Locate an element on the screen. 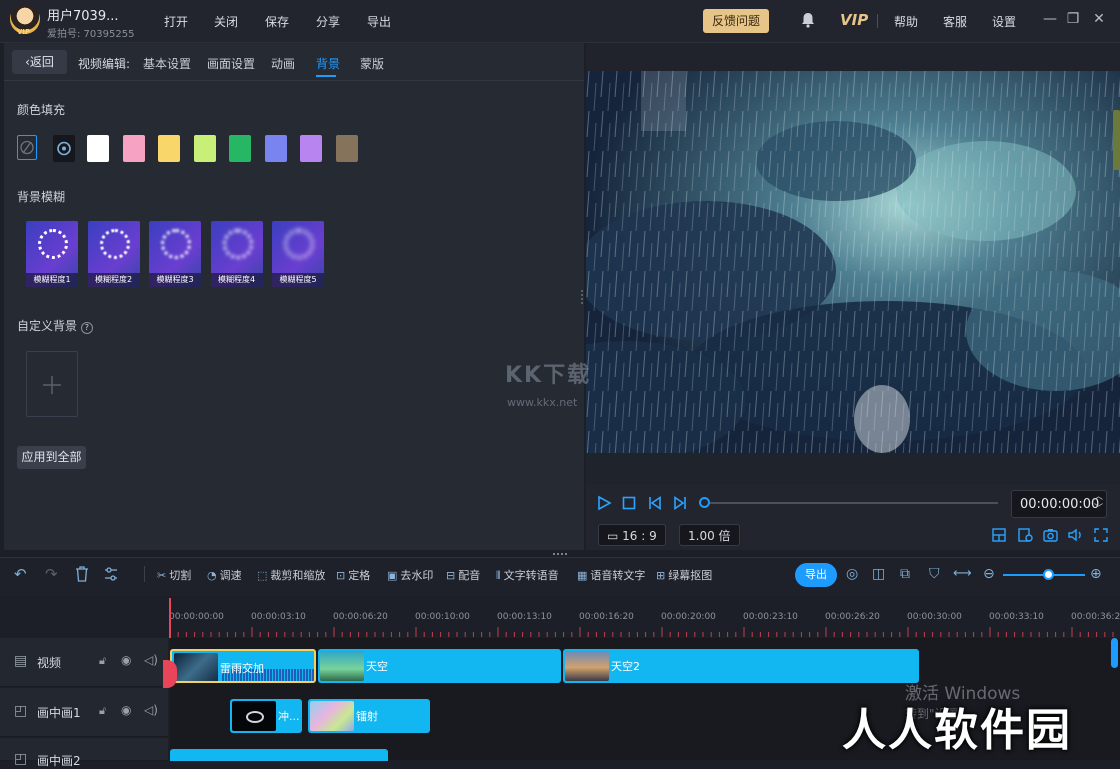 This screenshot has height=769, width=1120. menu-open: 打开 is located at coordinates (176, 21).